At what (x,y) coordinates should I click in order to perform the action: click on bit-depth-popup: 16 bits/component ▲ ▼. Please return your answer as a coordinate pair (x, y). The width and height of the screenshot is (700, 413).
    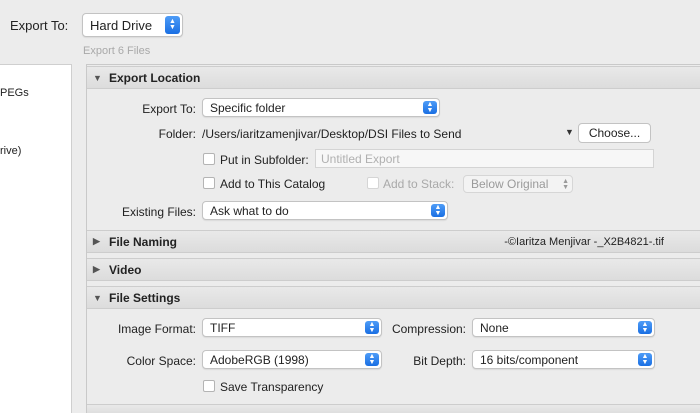
    Looking at the image, I should click on (563, 359).